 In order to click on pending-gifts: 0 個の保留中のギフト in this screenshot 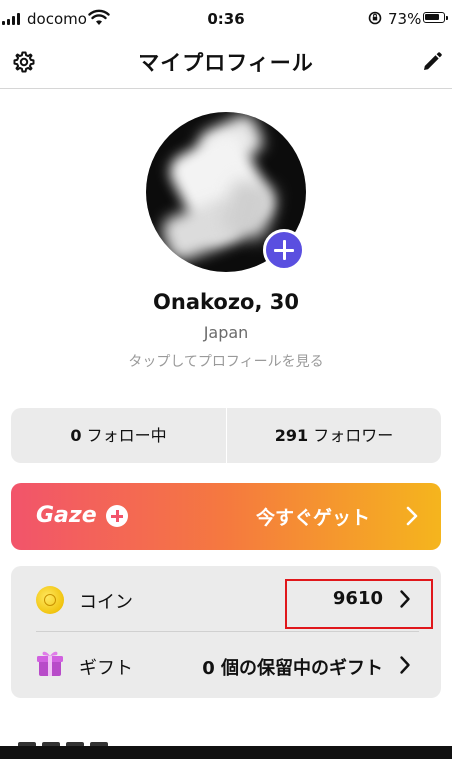, I will do `click(272, 667)`.